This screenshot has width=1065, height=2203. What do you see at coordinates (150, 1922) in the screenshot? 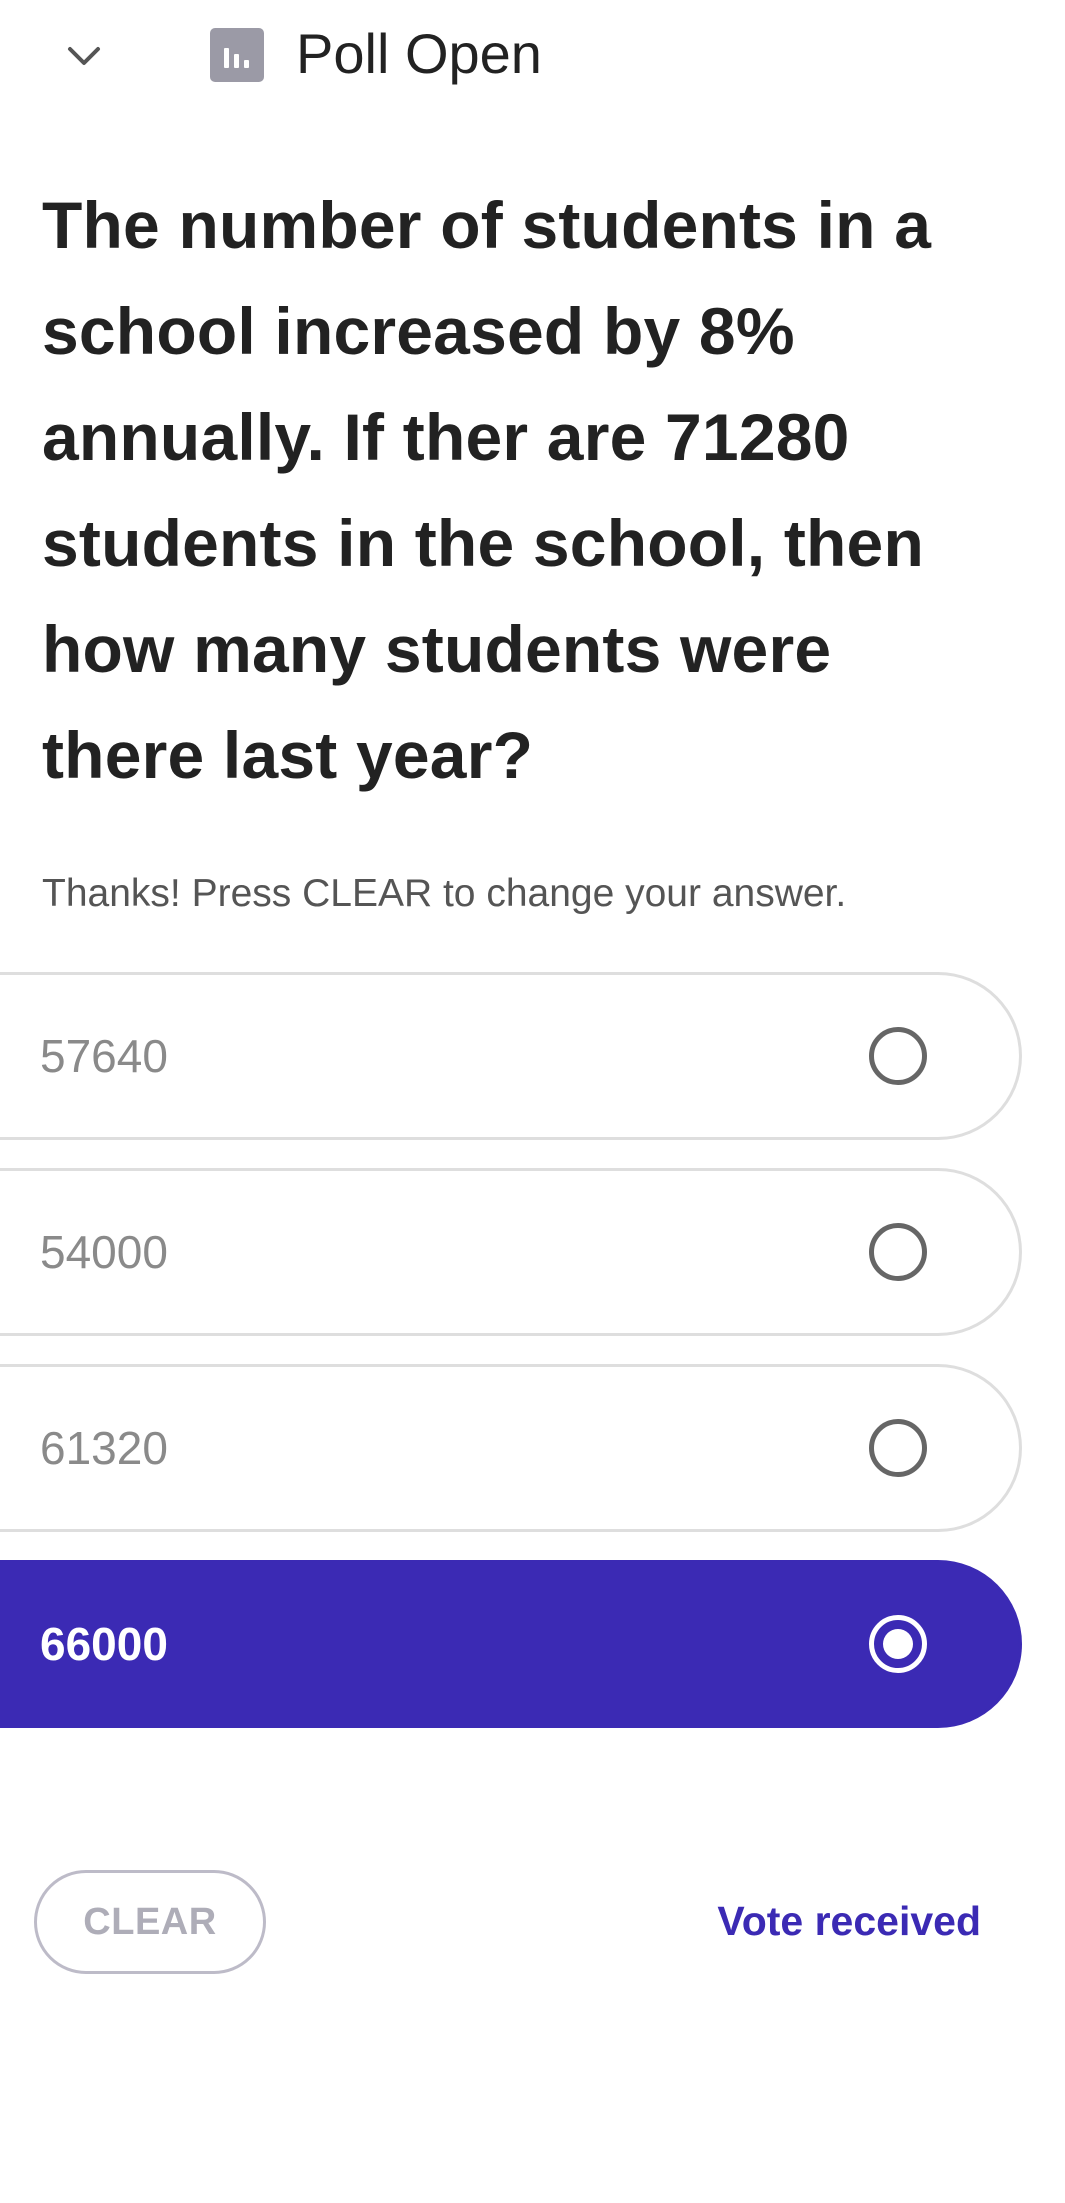
I see `clear-button: CLEAR` at bounding box center [150, 1922].